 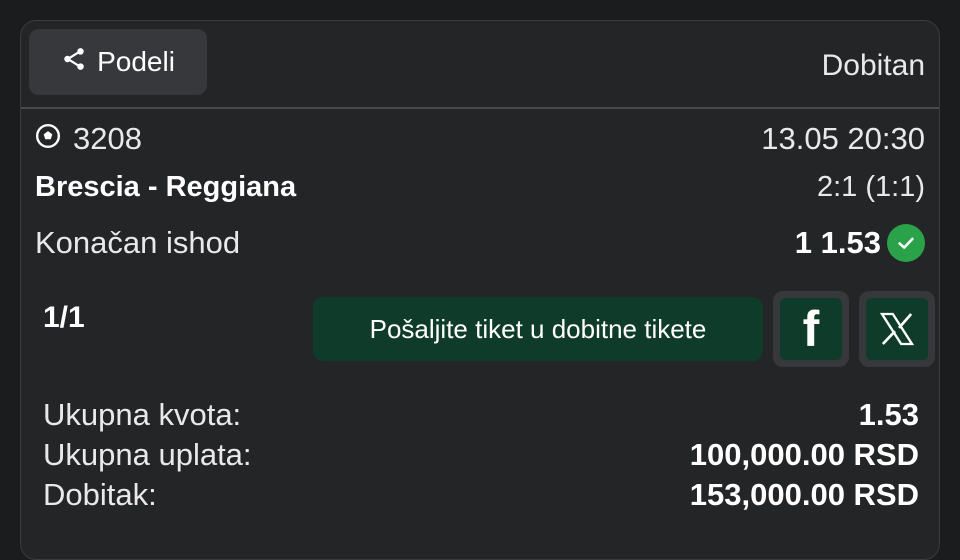 I want to click on send-to-winning-tickets-button: Pošaljite tiket u dobitne tikete, so click(x=538, y=329).